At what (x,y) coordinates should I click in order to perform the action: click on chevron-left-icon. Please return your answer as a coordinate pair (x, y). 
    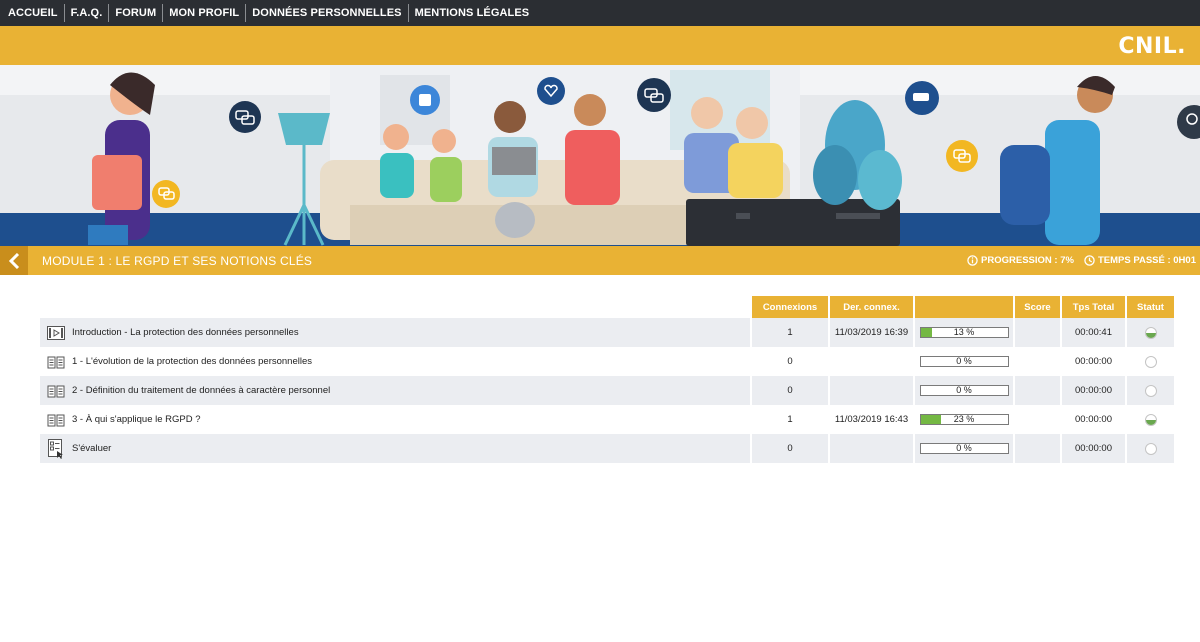
    Looking at the image, I should click on (14, 260).